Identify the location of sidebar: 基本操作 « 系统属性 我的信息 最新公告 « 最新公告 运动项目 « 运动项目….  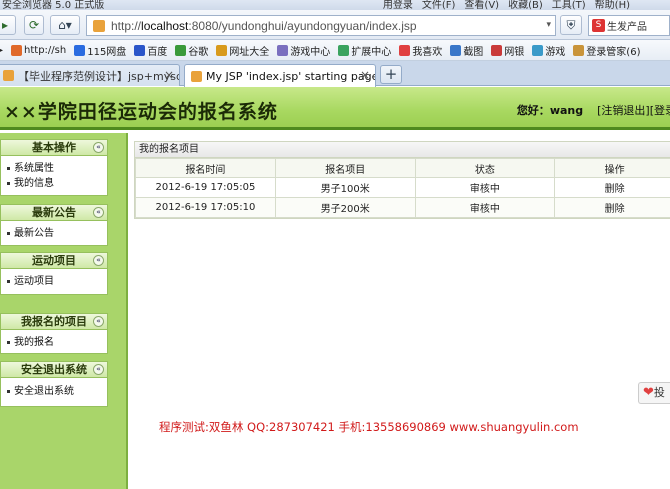
(64, 311).